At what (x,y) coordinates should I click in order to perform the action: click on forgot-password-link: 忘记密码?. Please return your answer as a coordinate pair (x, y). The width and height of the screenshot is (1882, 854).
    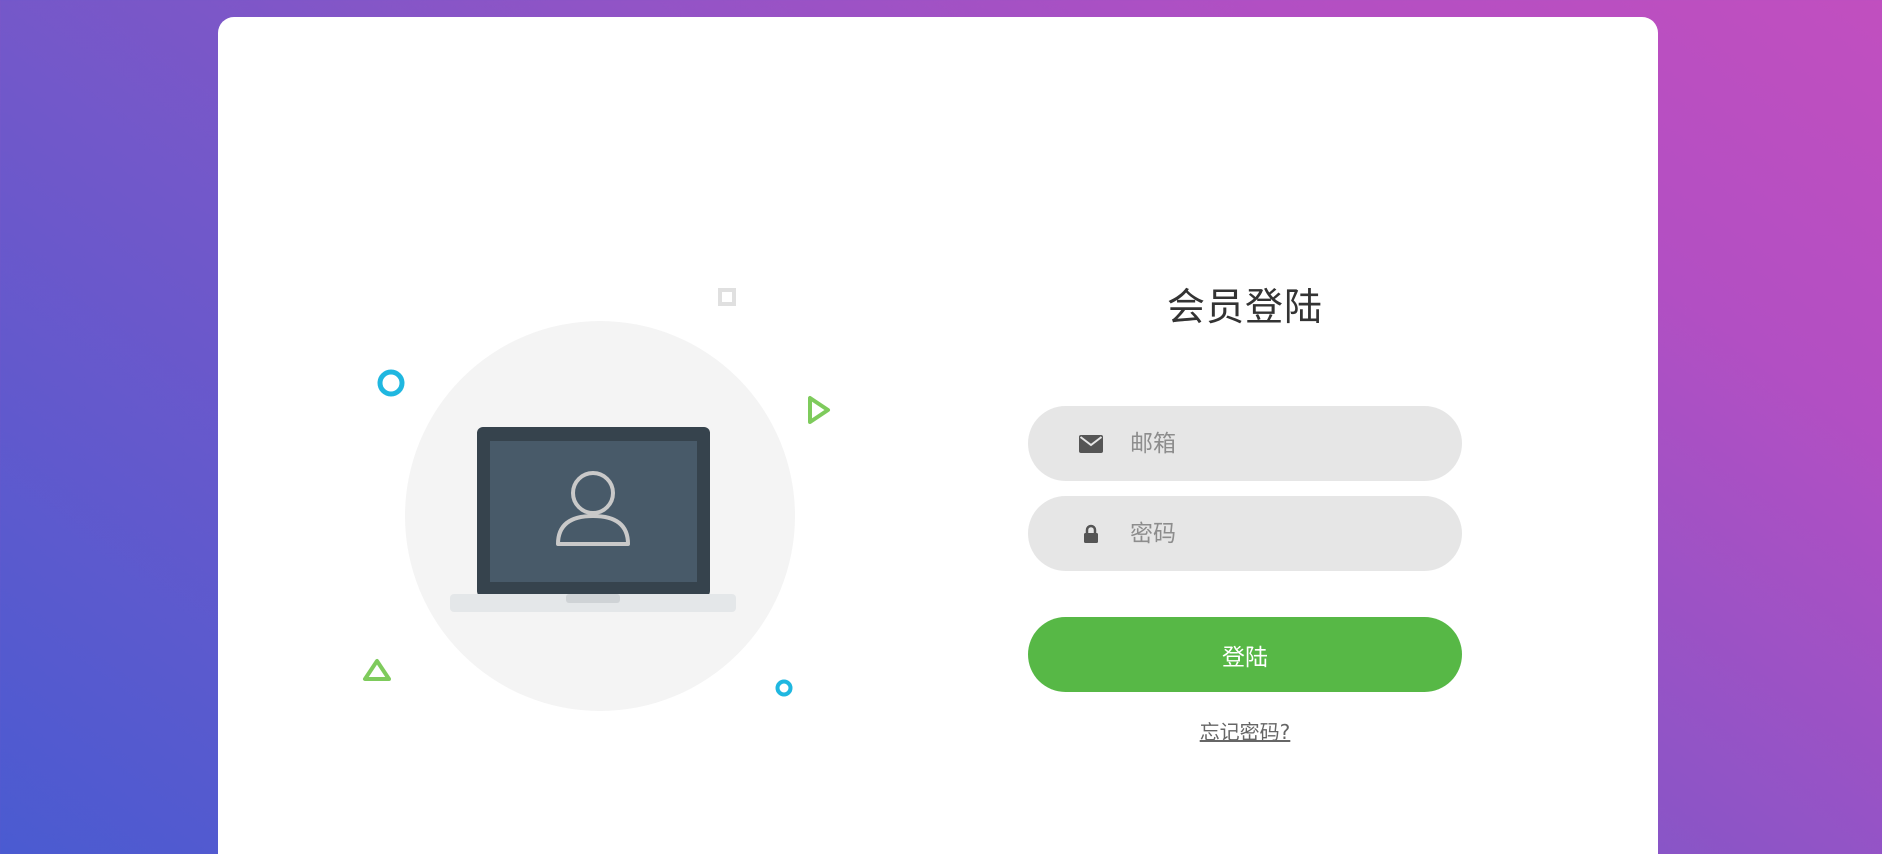
    Looking at the image, I should click on (1245, 730).